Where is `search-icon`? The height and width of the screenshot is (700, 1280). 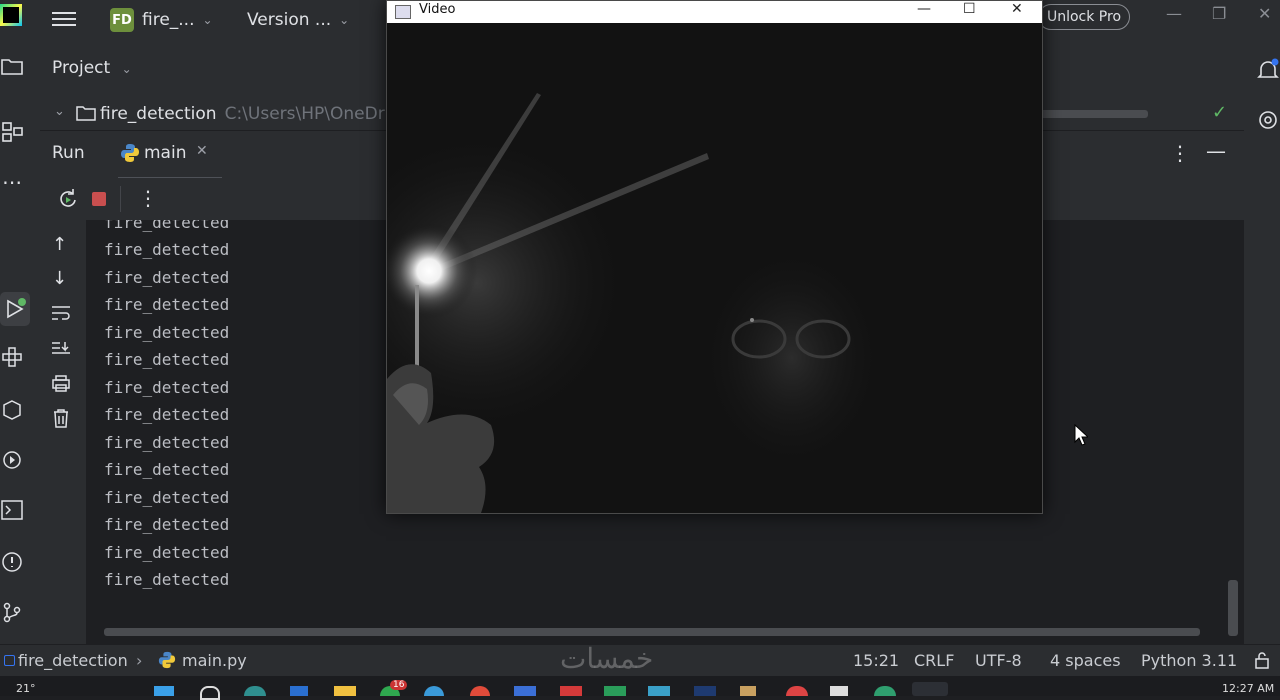
search-icon is located at coordinates (210, 693).